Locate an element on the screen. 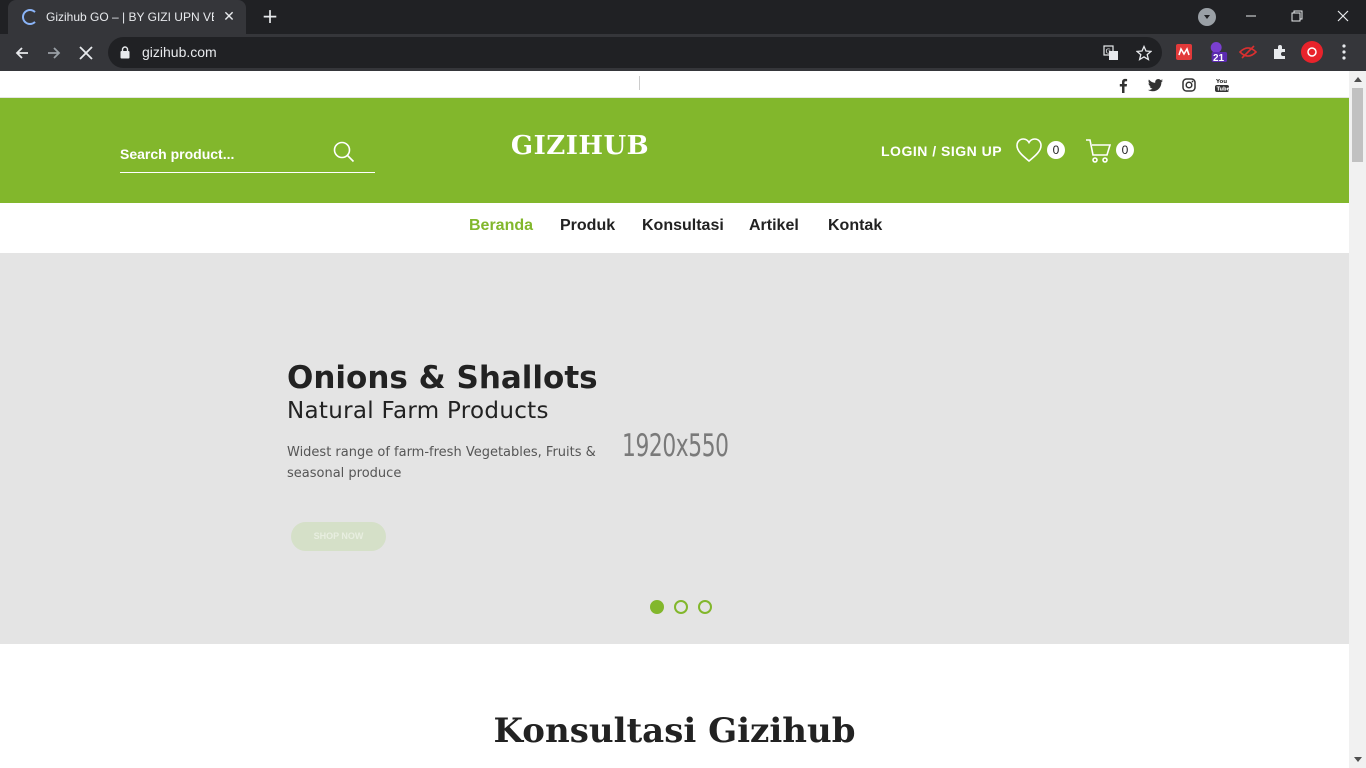 The image size is (1366, 768). scrollbar-thumb is located at coordinates (1357, 125).